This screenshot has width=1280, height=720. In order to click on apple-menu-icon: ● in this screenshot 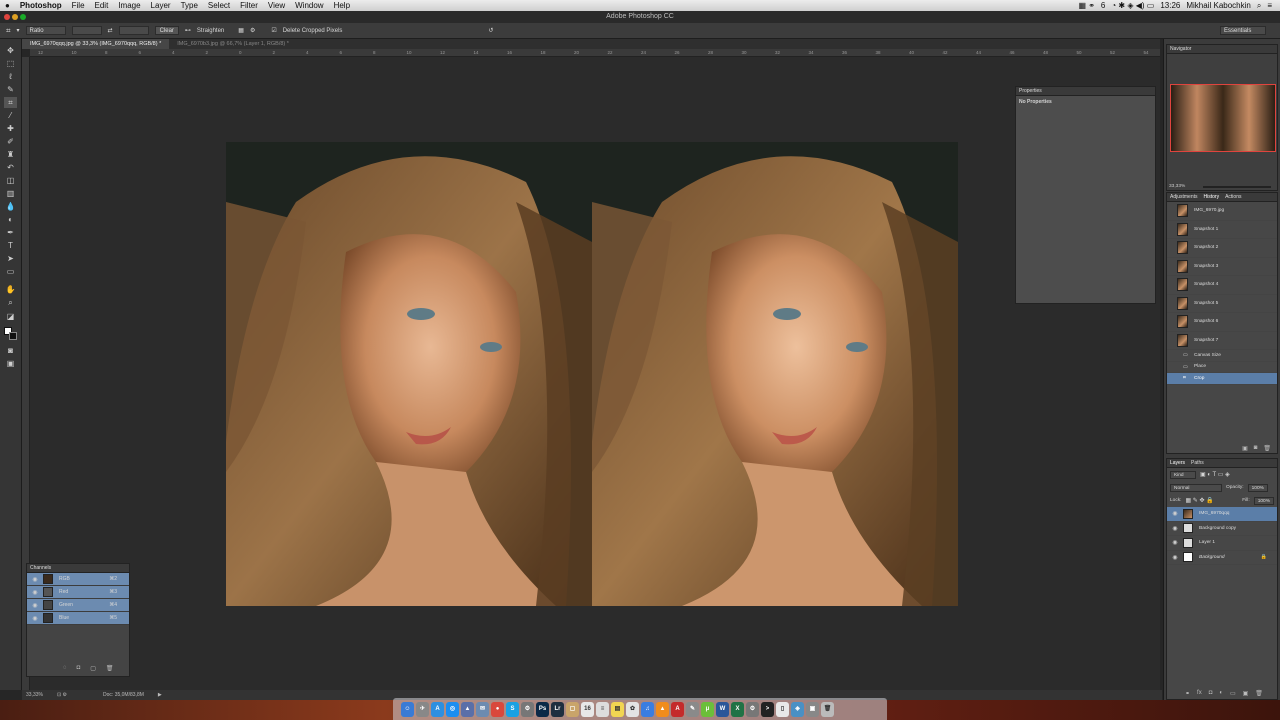, I will do `click(7, 5)`.